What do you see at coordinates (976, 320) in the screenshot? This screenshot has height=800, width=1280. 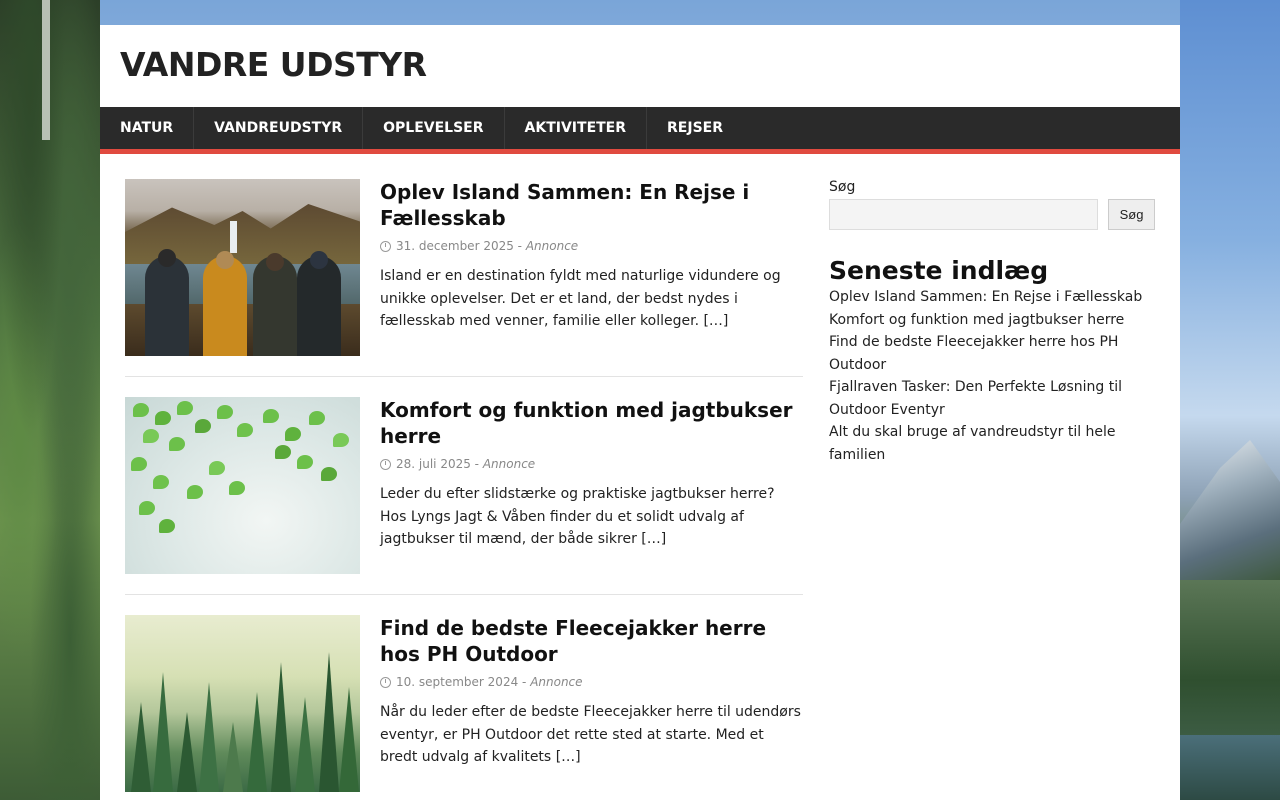 I see `recent-post-link: Komfort og funktion med jagtbukser herre` at bounding box center [976, 320].